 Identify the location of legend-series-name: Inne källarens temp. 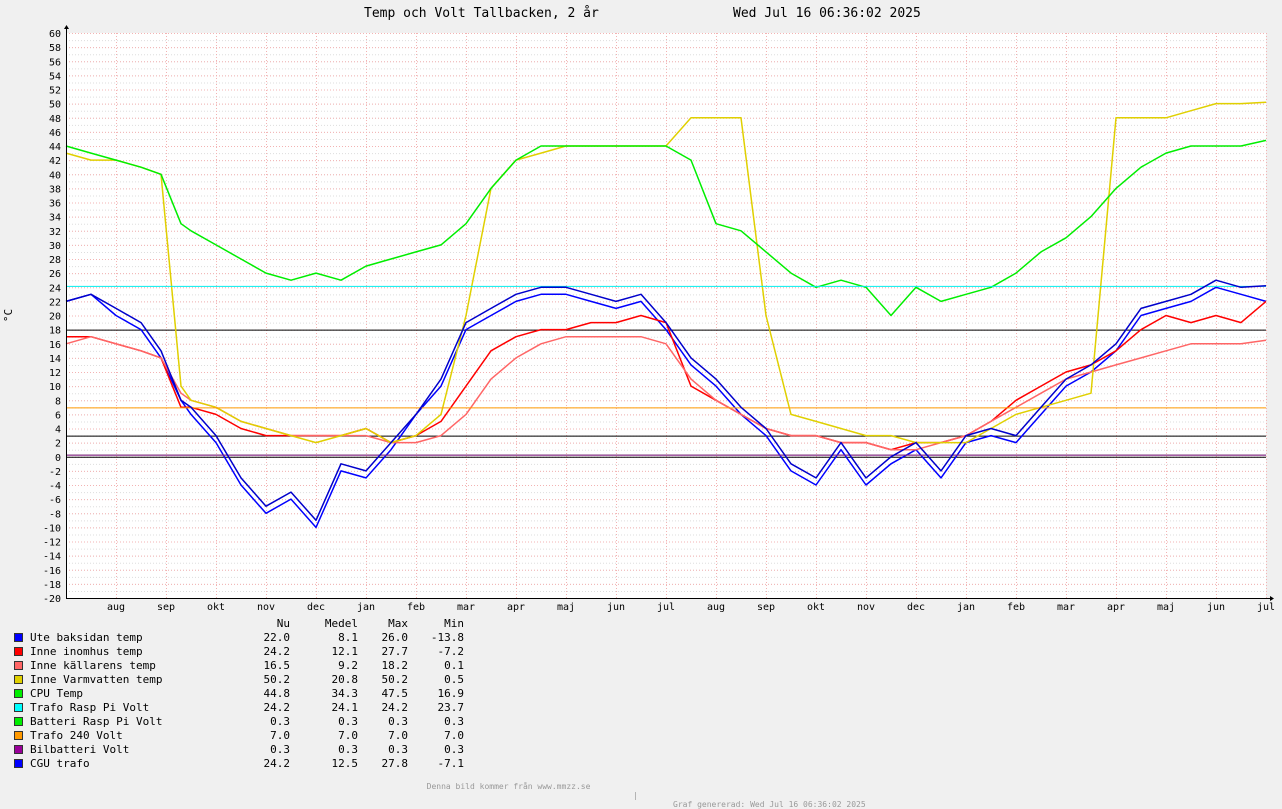
(93, 665).